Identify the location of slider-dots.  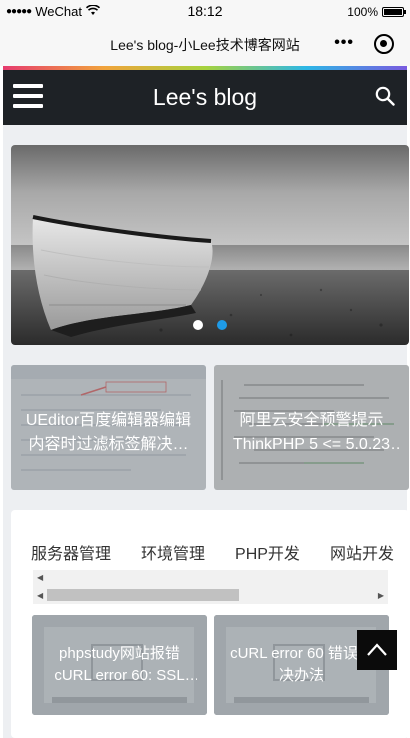
(210, 325).